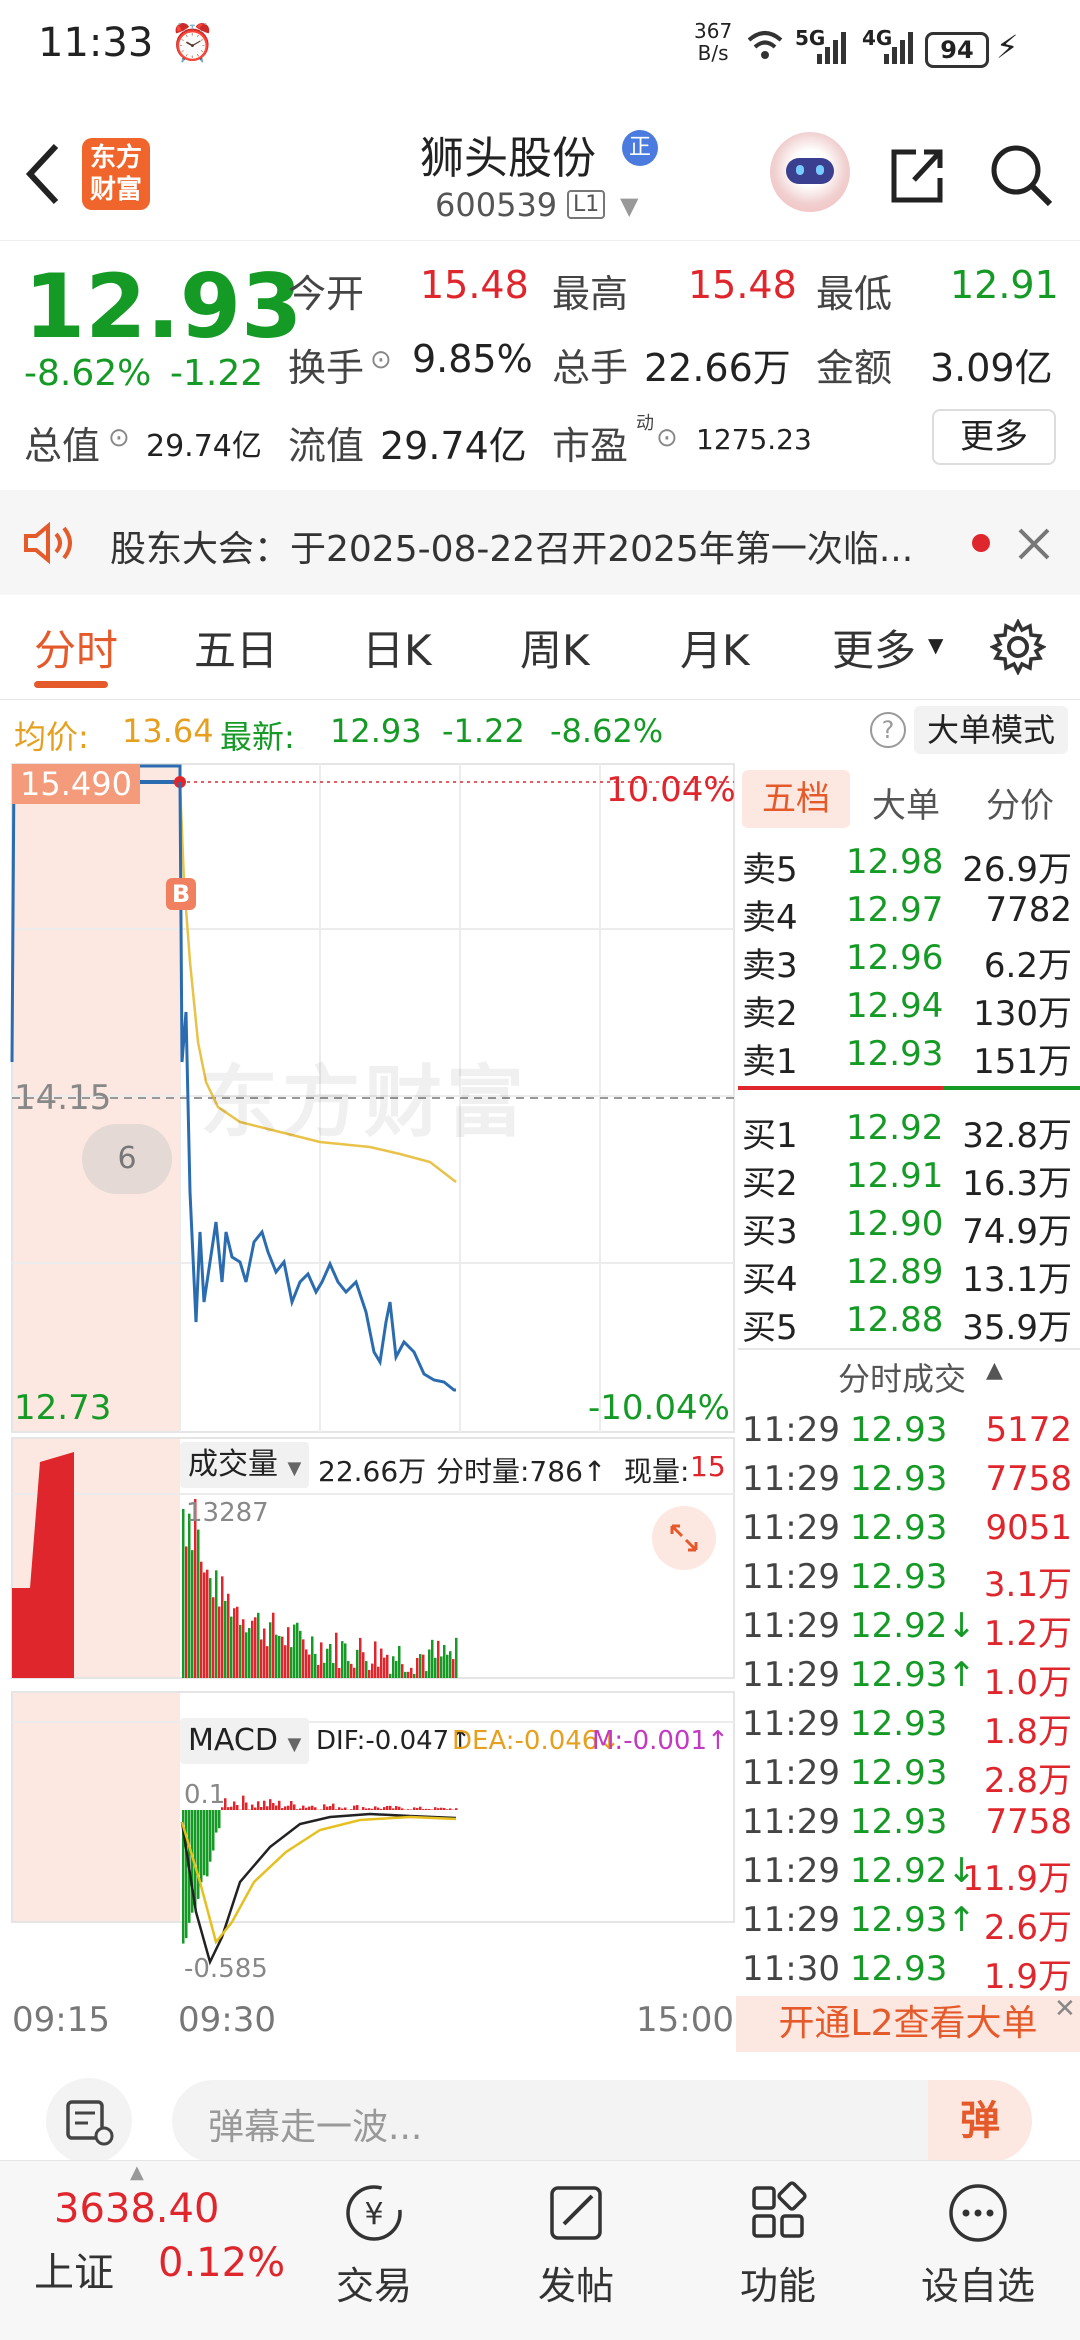 The image size is (1080, 2340). What do you see at coordinates (1065, 2009) in the screenshot?
I see `close-banner-icon: ✕` at bounding box center [1065, 2009].